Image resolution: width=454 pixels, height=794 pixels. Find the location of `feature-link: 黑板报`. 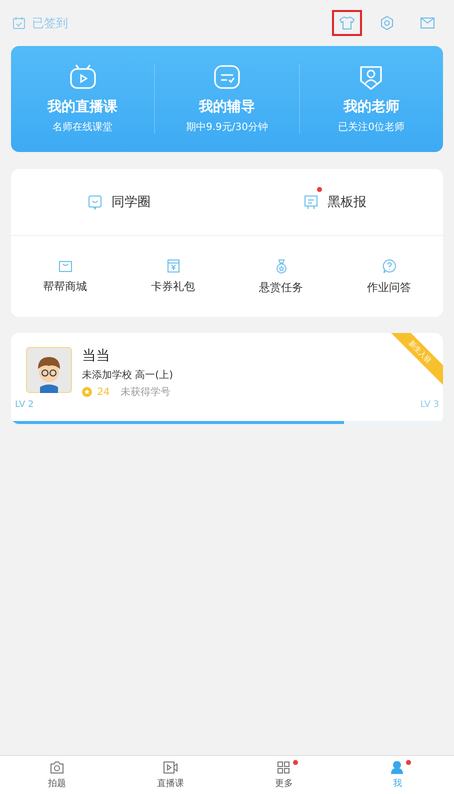

feature-link: 黑板报 is located at coordinates (335, 202).